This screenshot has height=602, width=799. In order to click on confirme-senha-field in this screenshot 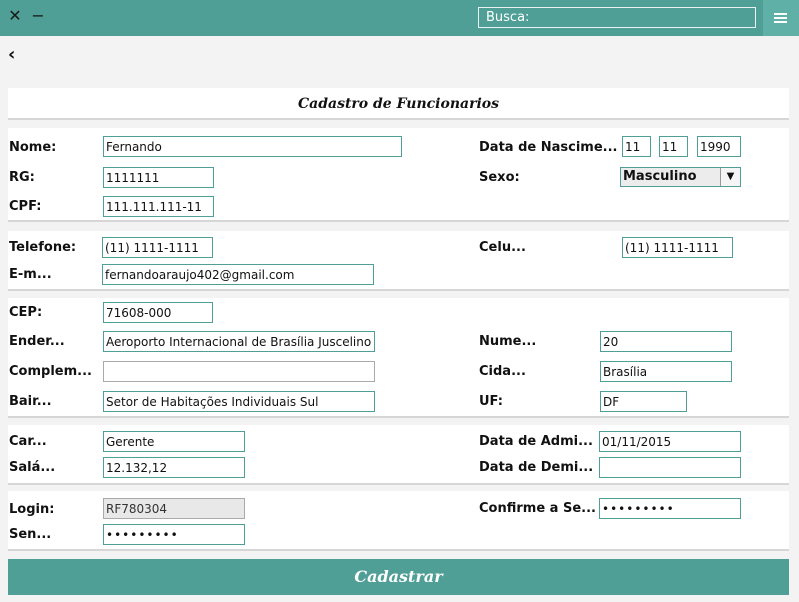, I will do `click(670, 508)`.